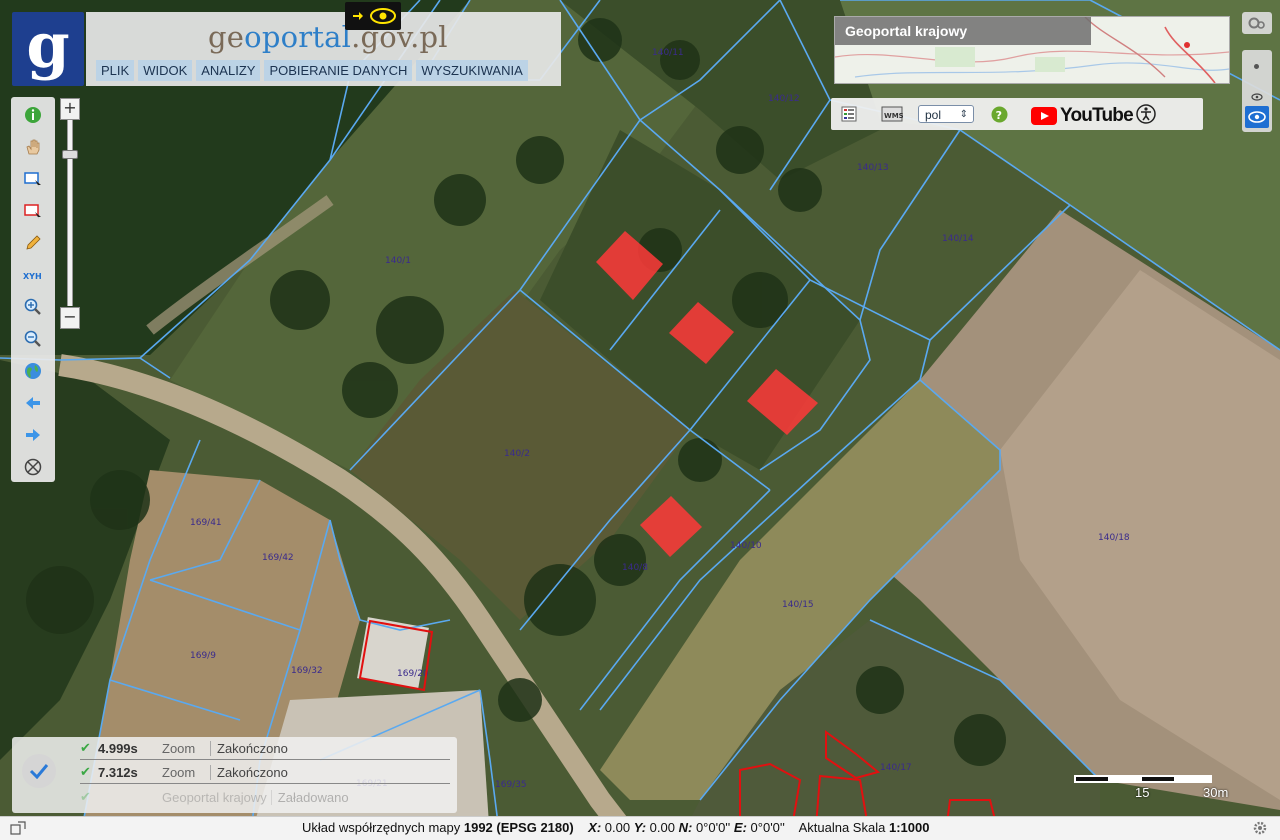 The height and width of the screenshot is (840, 1280). Describe the element at coordinates (746, 546) in the screenshot. I see `svg-text: 140/10` at that location.